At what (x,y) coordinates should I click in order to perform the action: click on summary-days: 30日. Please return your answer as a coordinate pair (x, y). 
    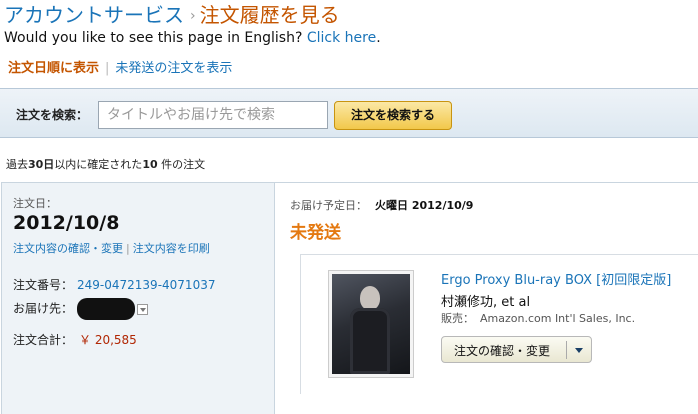
    Looking at the image, I should click on (41, 164).